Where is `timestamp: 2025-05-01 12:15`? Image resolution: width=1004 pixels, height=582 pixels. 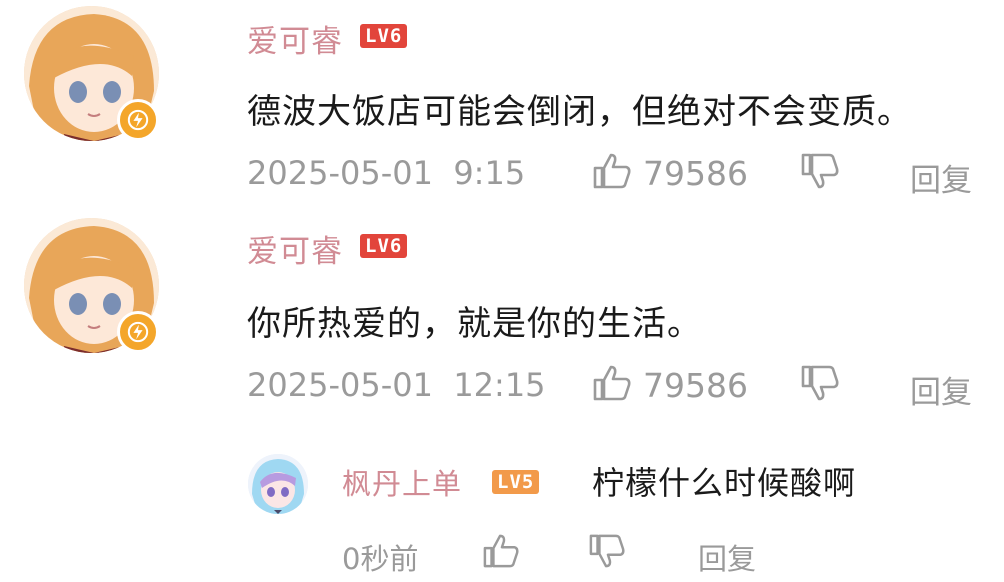
timestamp: 2025-05-01 12:15 is located at coordinates (396, 385).